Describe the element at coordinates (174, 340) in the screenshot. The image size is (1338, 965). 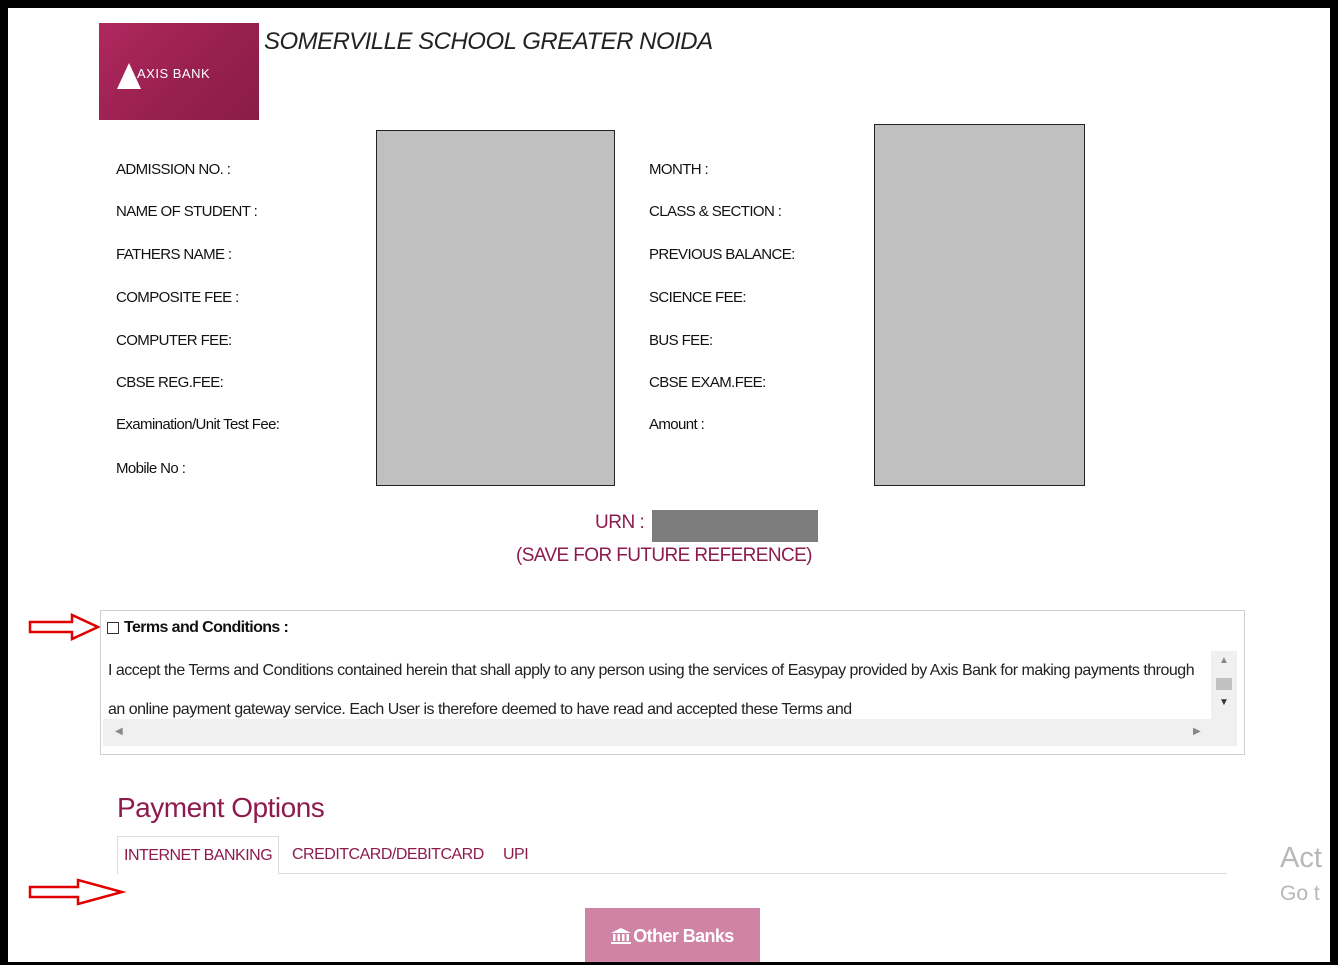
I see `label-computer-fee: COMPUTER FEE:` at that location.